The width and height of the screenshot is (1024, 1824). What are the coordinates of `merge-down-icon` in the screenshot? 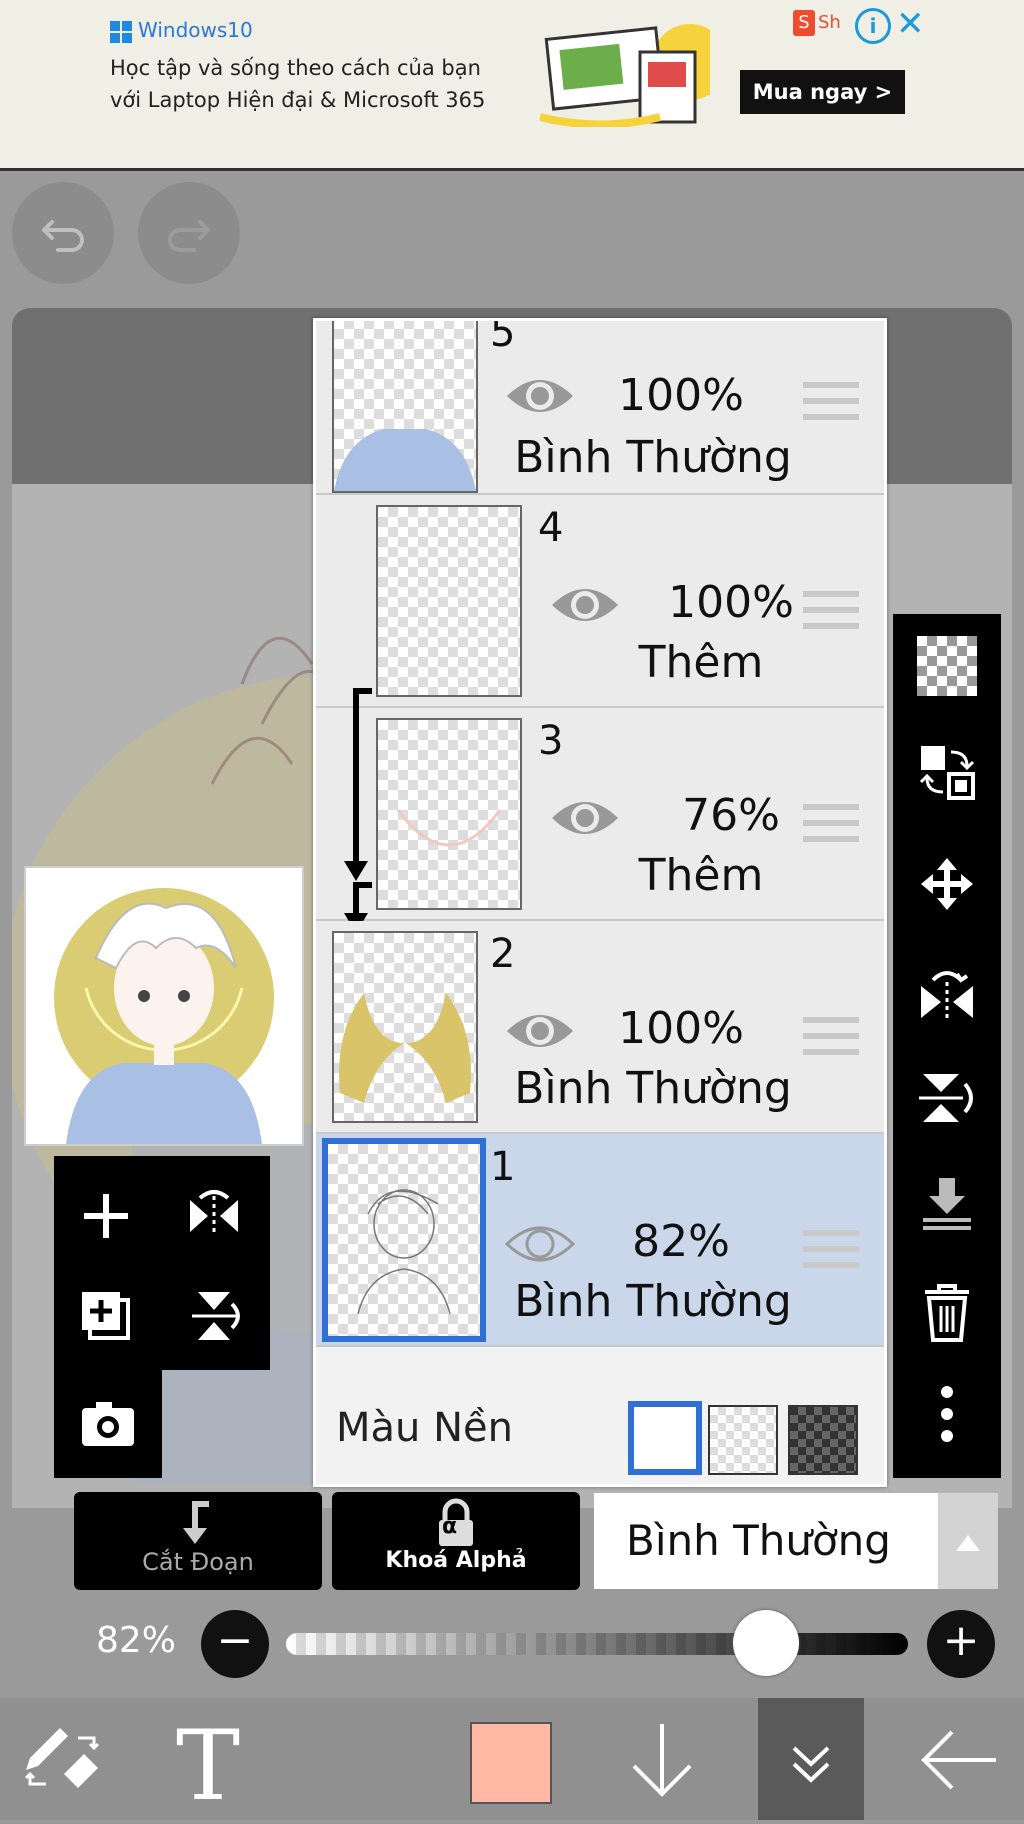 It's located at (947, 1204).